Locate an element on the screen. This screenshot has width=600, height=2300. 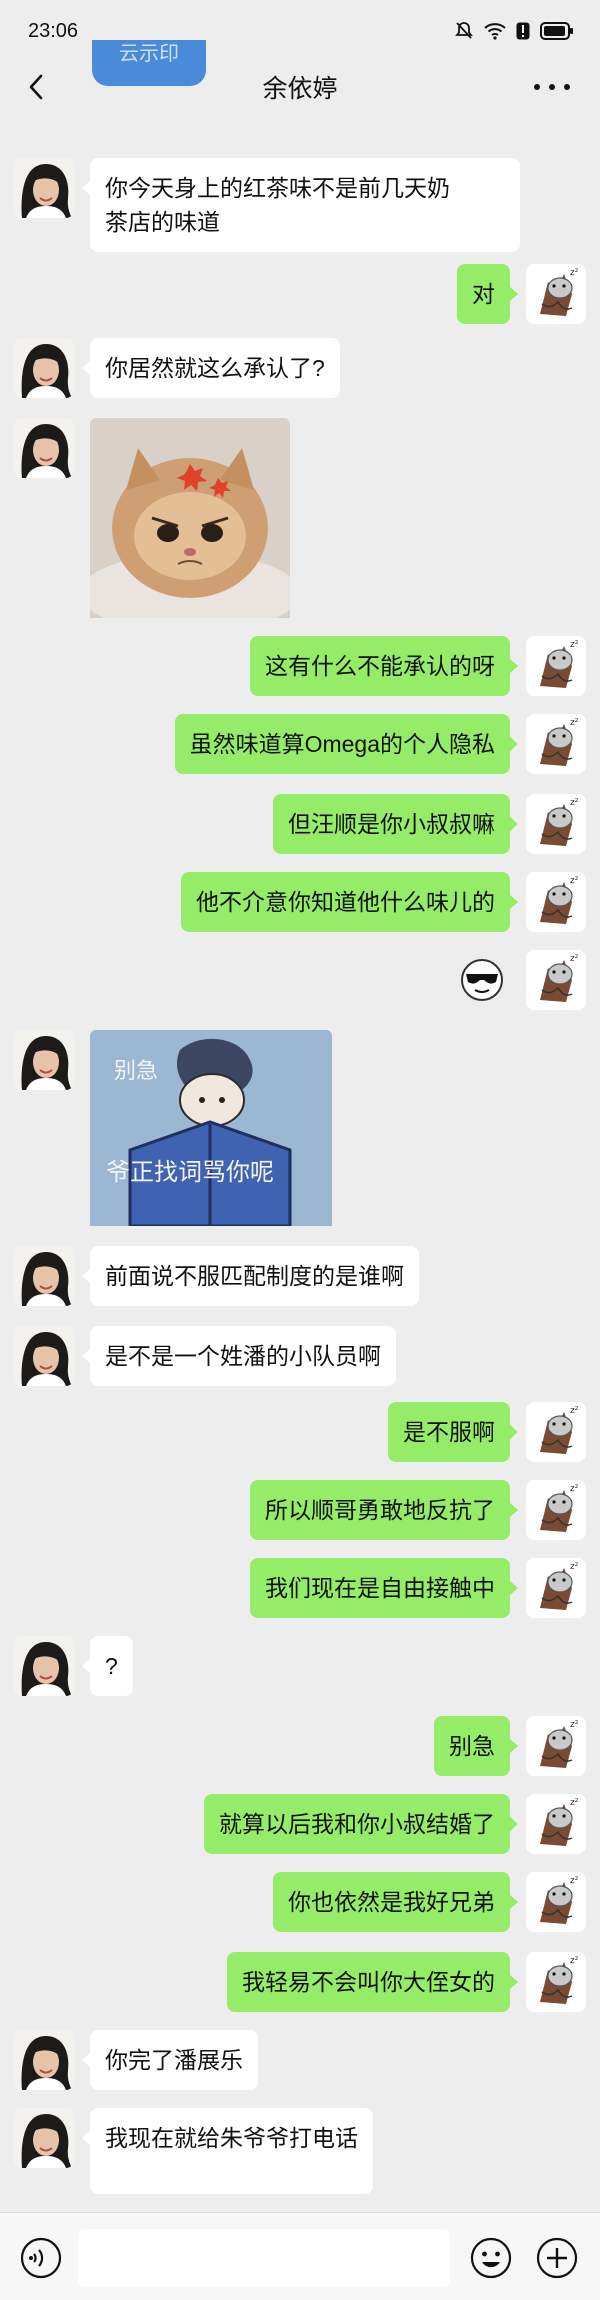
message-bubble: 但汪顺是你小叔叔嘛 is located at coordinates (395, 824).